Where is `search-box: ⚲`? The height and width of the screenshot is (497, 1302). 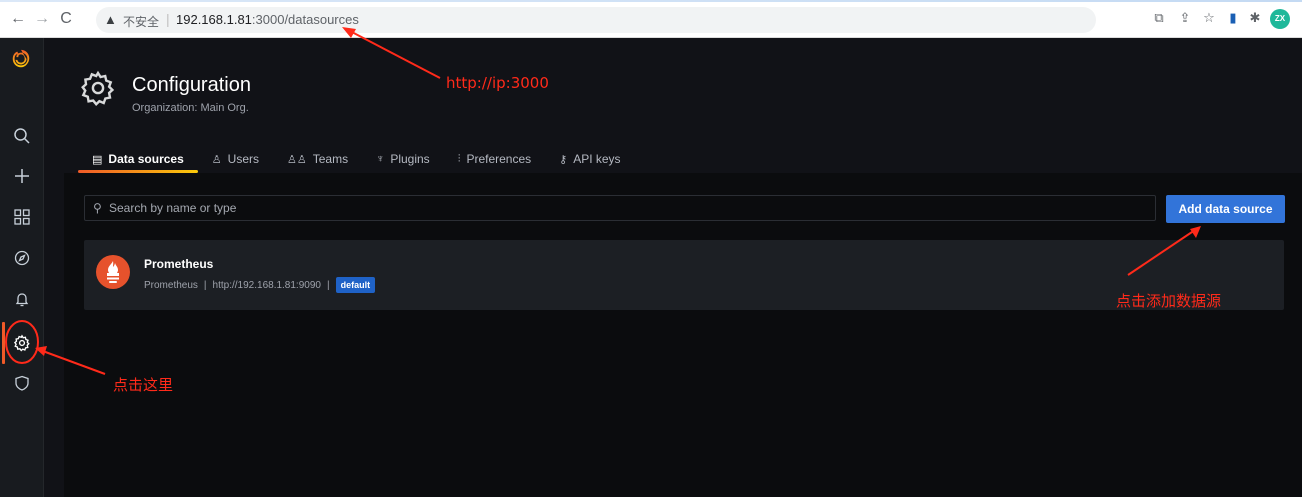 search-box: ⚲ is located at coordinates (620, 208).